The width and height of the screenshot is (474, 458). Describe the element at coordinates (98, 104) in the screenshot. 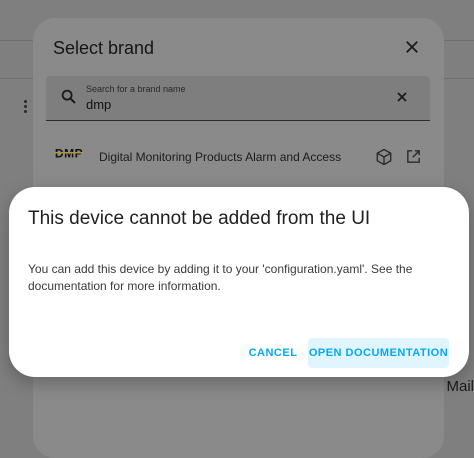

I see `search-input: dmp` at that location.